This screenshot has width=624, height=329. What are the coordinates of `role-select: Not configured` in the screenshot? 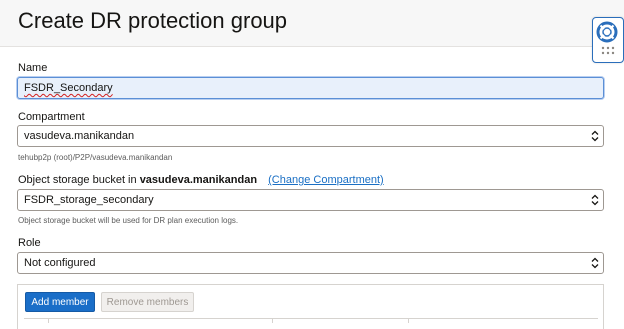 It's located at (310, 263).